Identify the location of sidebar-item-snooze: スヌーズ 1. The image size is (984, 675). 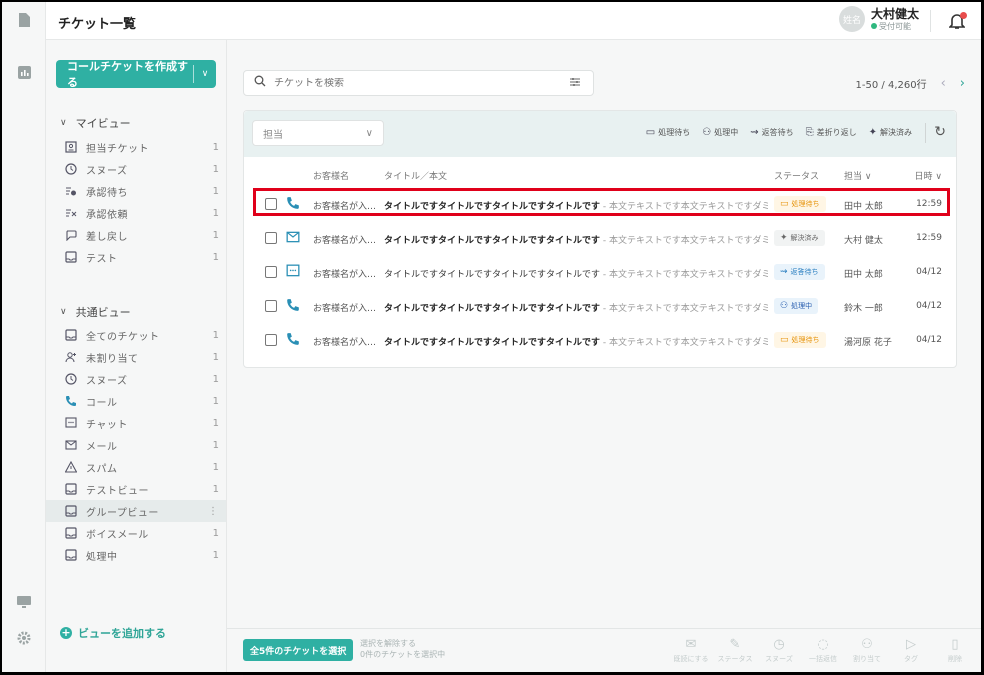
(141, 169).